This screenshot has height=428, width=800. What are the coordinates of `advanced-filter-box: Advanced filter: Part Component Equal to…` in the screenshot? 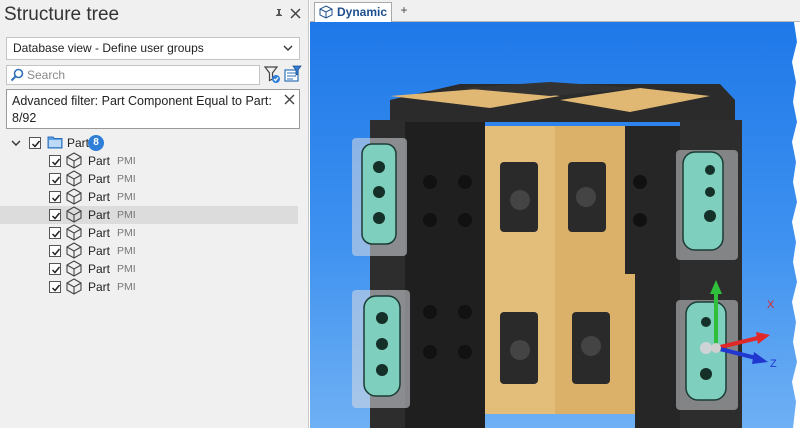 It's located at (153, 109).